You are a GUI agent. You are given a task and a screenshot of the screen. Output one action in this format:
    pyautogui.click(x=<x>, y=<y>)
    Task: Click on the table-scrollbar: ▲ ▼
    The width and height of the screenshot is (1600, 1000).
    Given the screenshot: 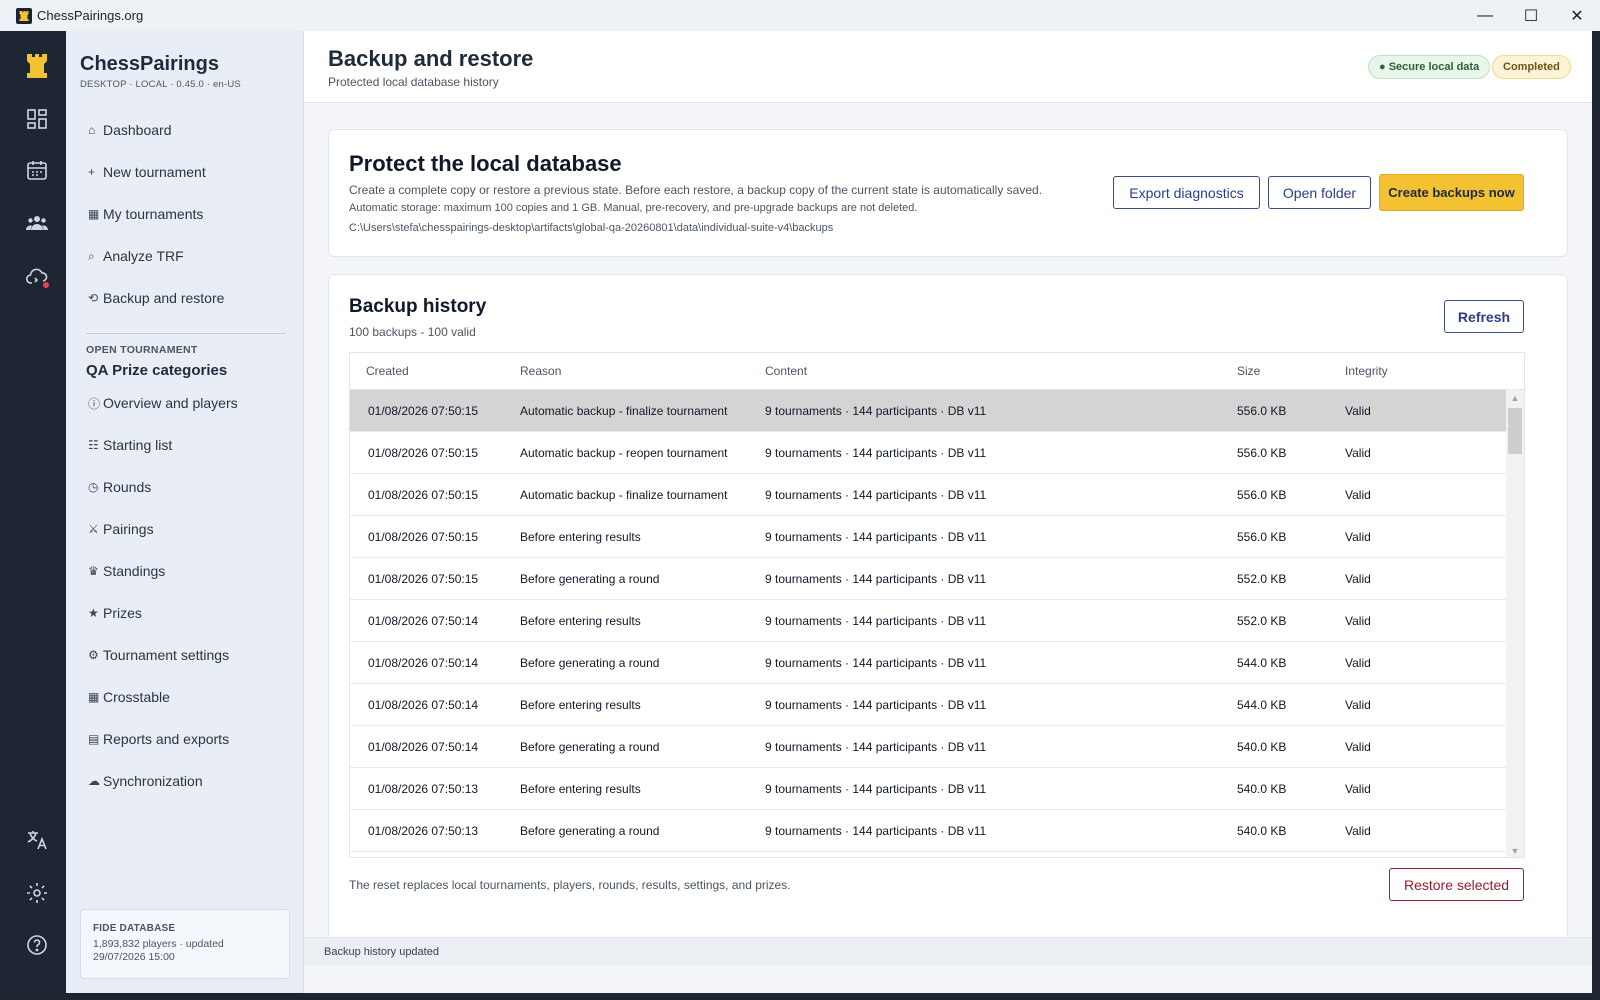 What is the action you would take?
    pyautogui.click(x=1515, y=623)
    